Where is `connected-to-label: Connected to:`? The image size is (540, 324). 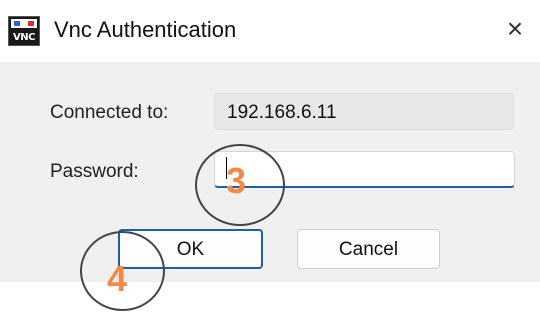 connected-to-label: Connected to: is located at coordinates (109, 112).